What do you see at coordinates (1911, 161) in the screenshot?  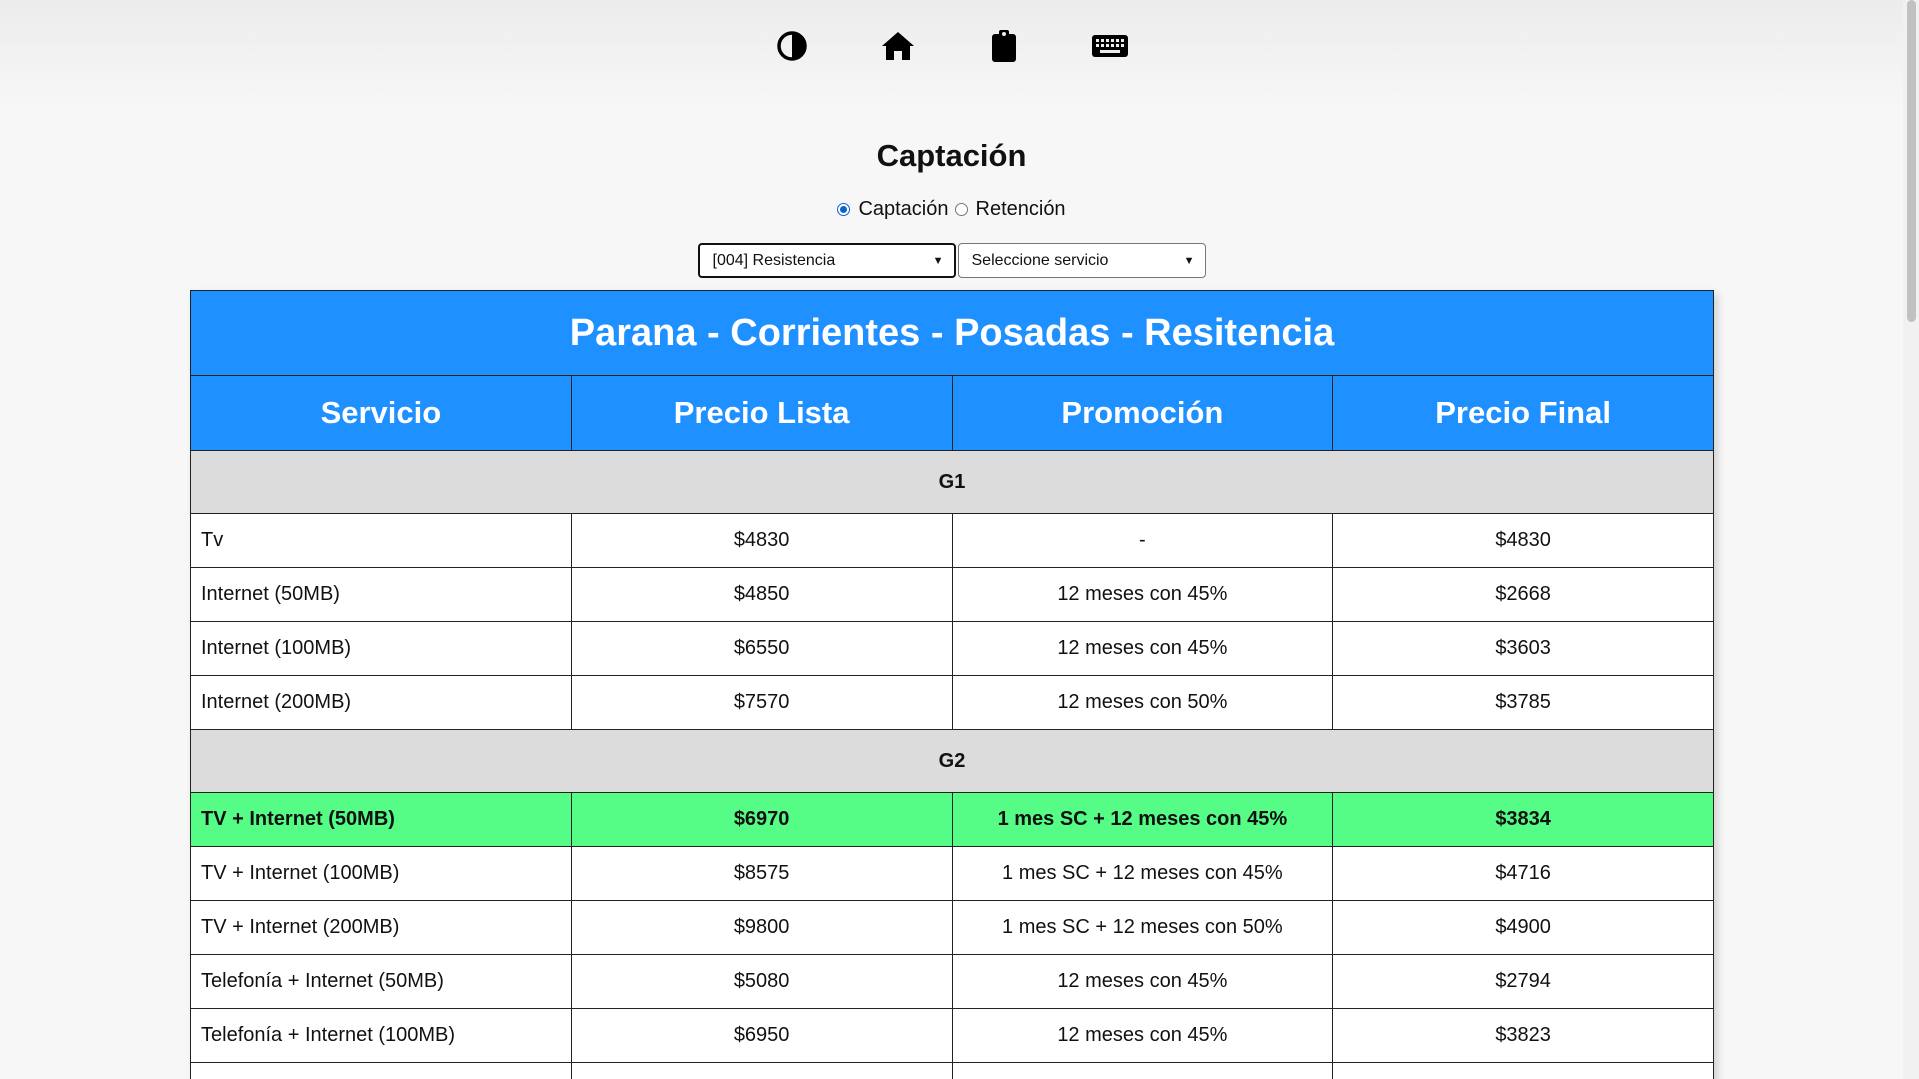 I see `scrollbar-thumb` at bounding box center [1911, 161].